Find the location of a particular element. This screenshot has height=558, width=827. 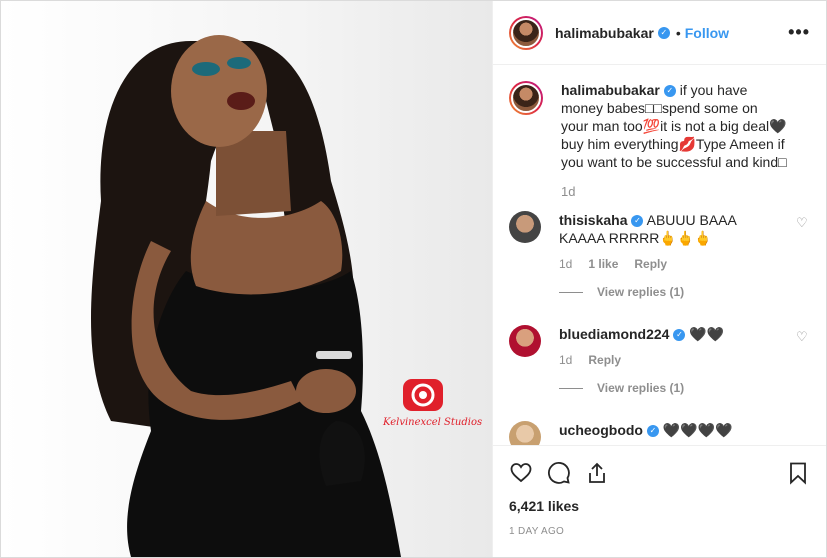

caption-avatar is located at coordinates (526, 98).